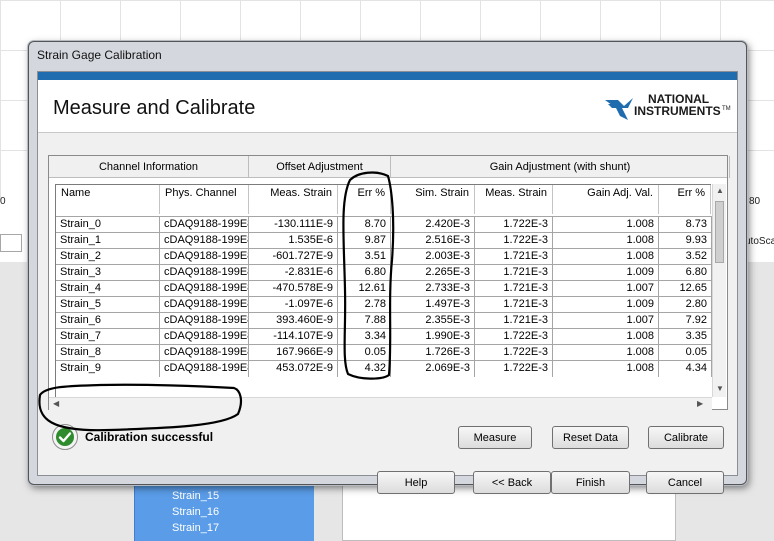 This screenshot has height=541, width=774. Describe the element at coordinates (293, 257) in the screenshot. I see `cell-offset-meas-strain: -601.727E-9` at that location.